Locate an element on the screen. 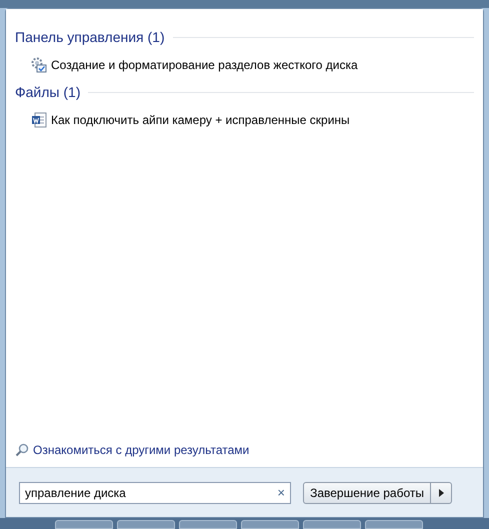  section-heading: Файлы (1) is located at coordinates (47, 92).